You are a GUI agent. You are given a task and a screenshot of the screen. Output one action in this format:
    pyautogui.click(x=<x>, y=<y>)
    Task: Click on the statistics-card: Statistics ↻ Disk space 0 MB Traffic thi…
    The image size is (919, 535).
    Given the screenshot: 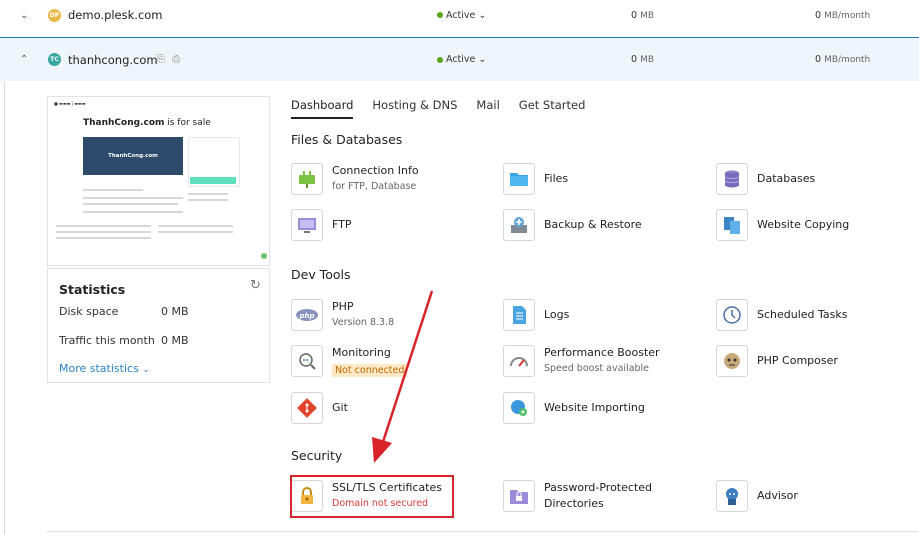 What is the action you would take?
    pyautogui.click(x=158, y=325)
    